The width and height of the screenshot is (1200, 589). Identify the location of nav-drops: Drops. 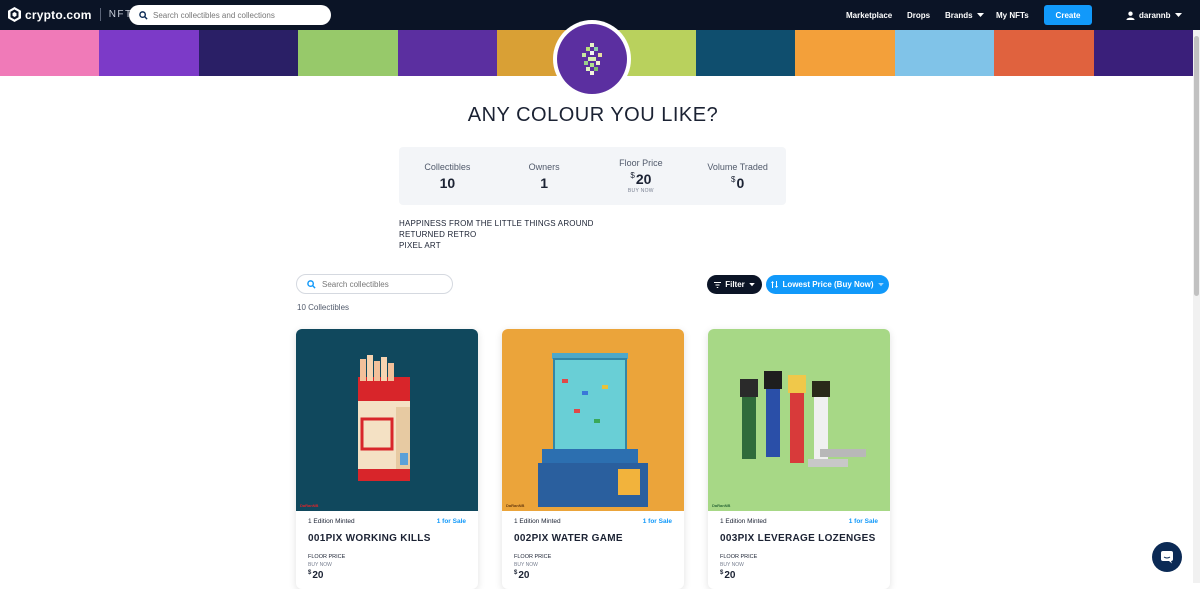
(918, 15).